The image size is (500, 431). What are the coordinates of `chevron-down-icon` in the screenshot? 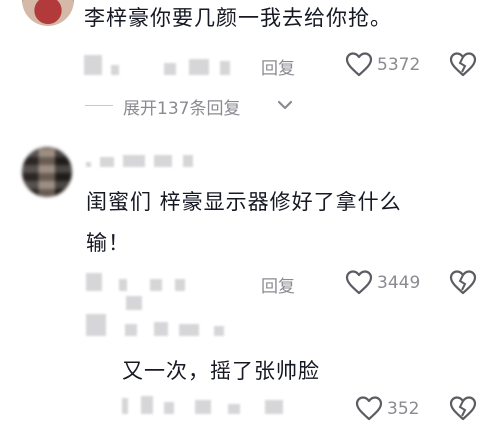 It's located at (285, 105).